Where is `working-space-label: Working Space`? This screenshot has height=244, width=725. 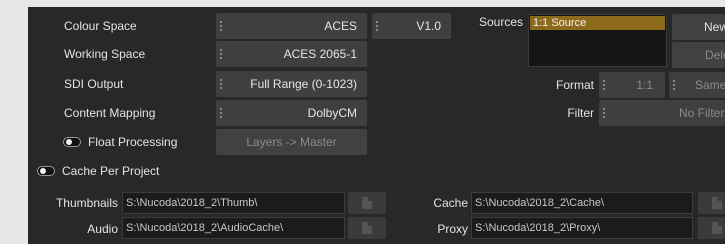 working-space-label: Working Space is located at coordinates (105, 54).